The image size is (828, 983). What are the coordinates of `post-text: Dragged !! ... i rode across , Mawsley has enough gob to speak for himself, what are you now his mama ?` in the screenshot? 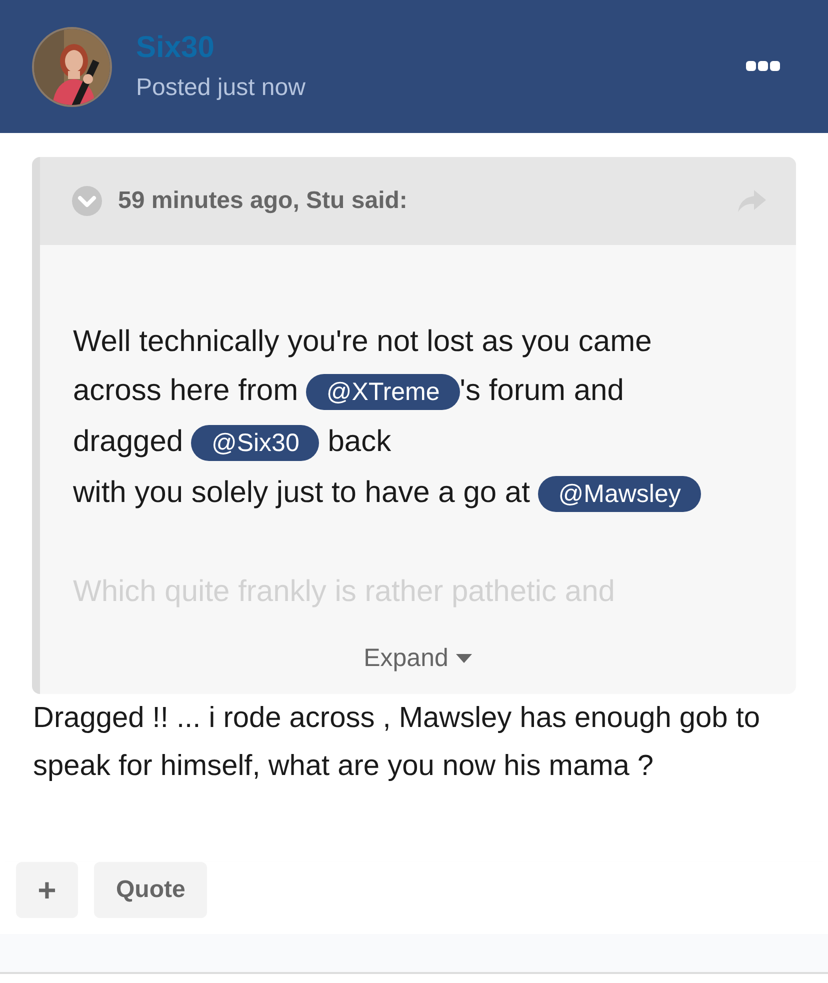 It's located at (397, 742).